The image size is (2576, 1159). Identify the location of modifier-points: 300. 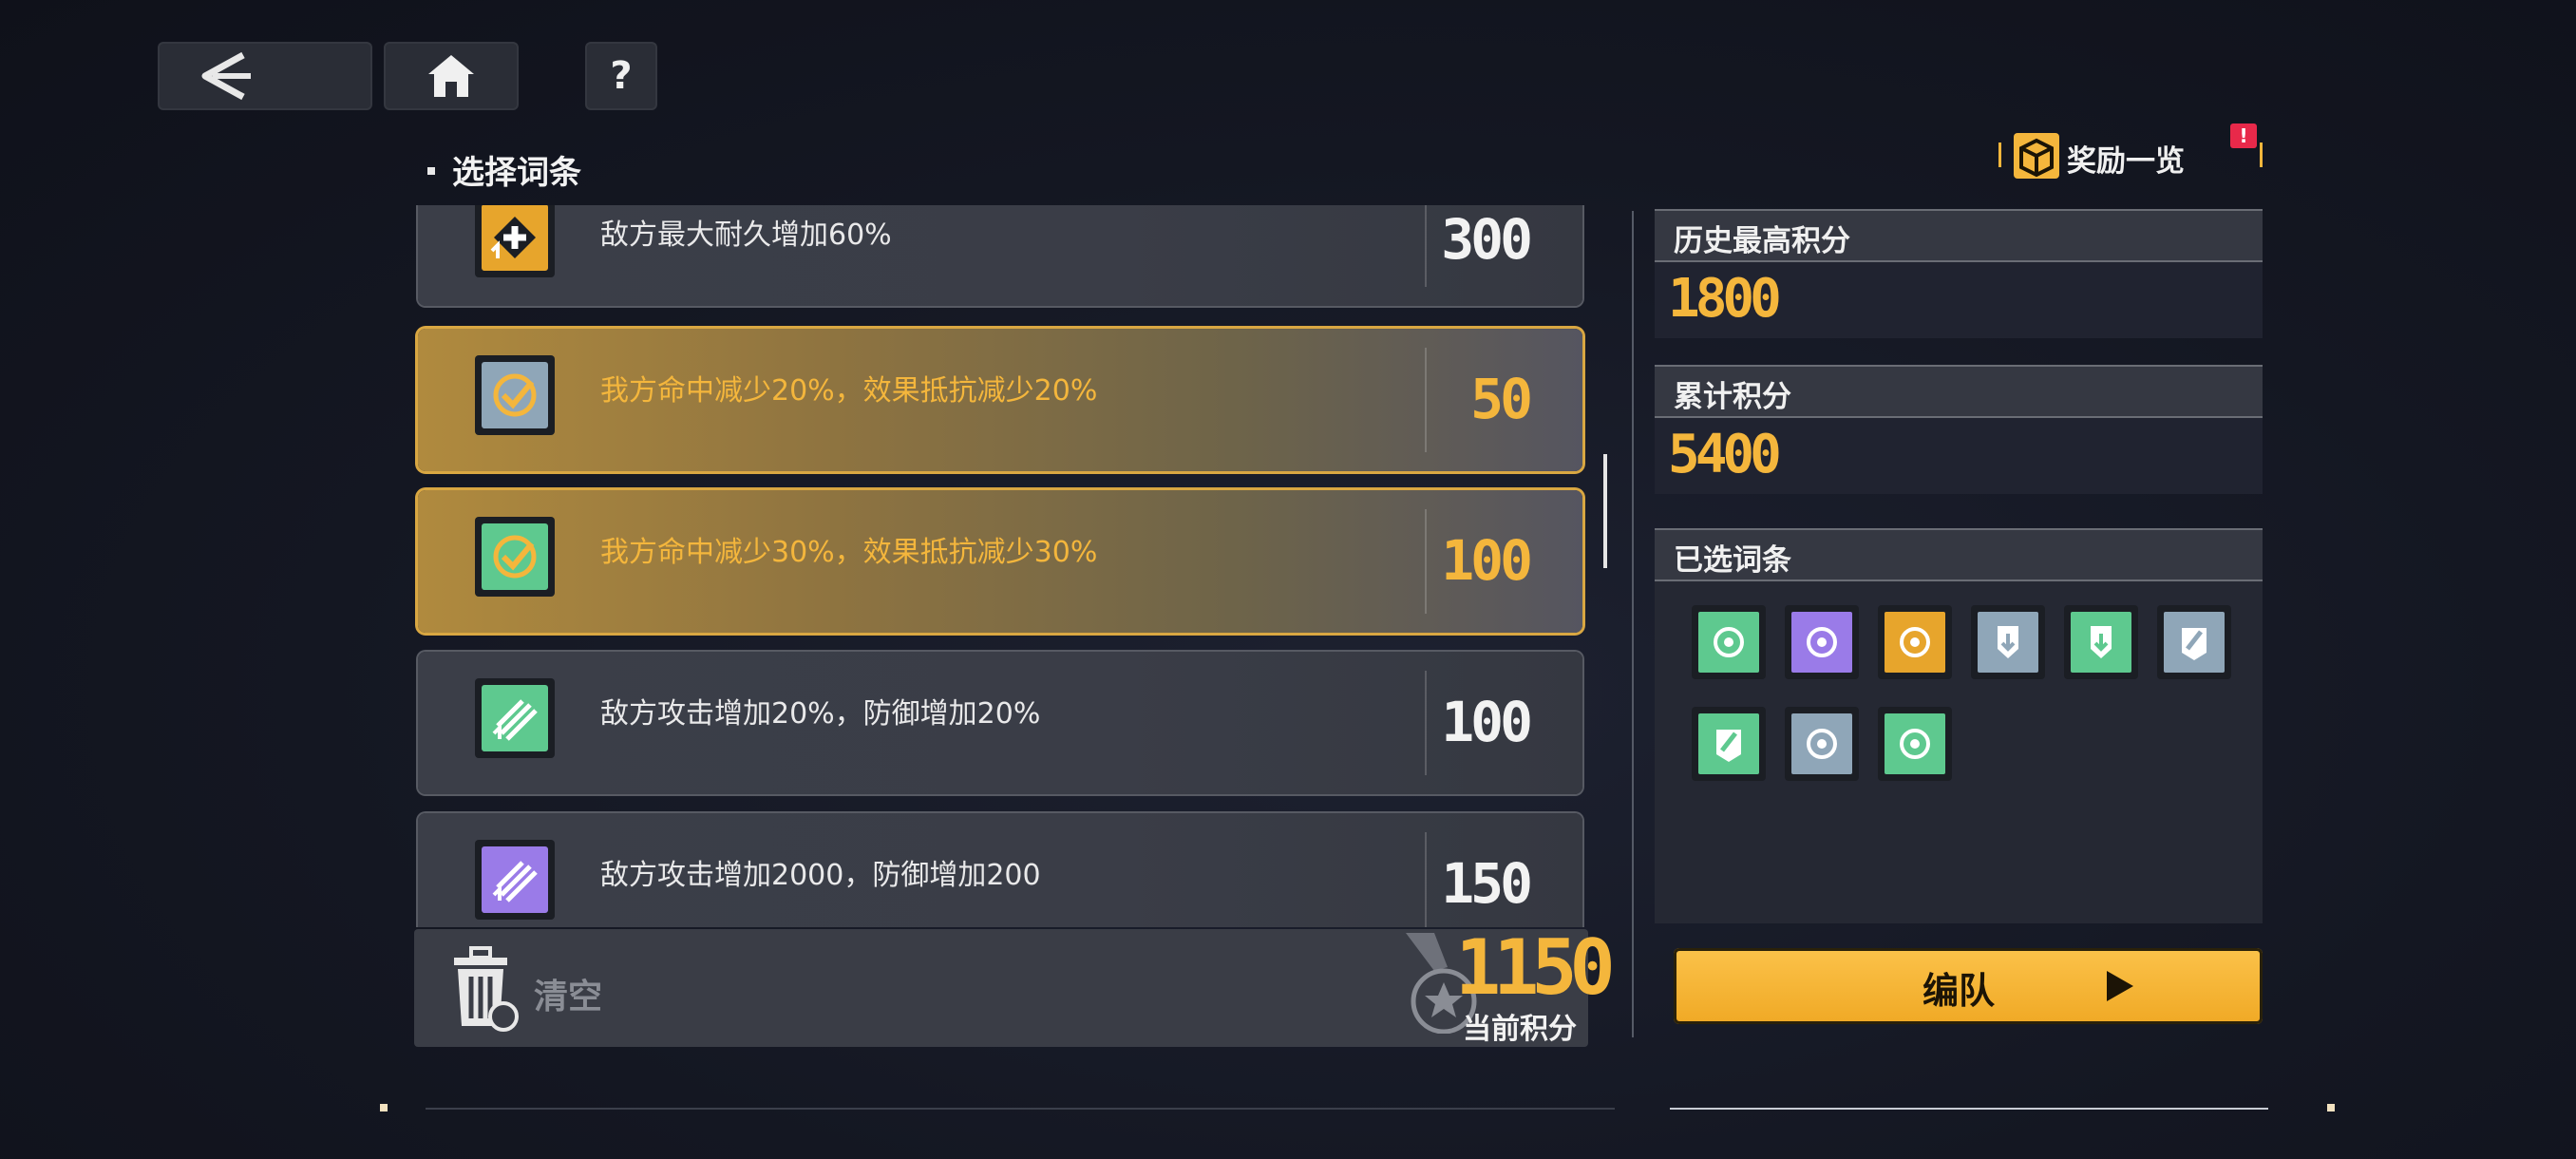
(1487, 239).